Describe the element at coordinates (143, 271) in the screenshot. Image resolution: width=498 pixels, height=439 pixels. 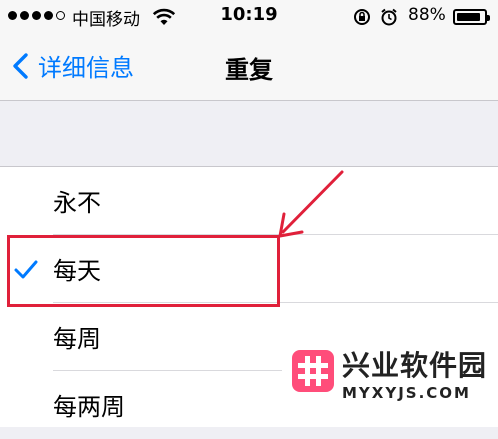
I see `annotation-highlight-box` at that location.